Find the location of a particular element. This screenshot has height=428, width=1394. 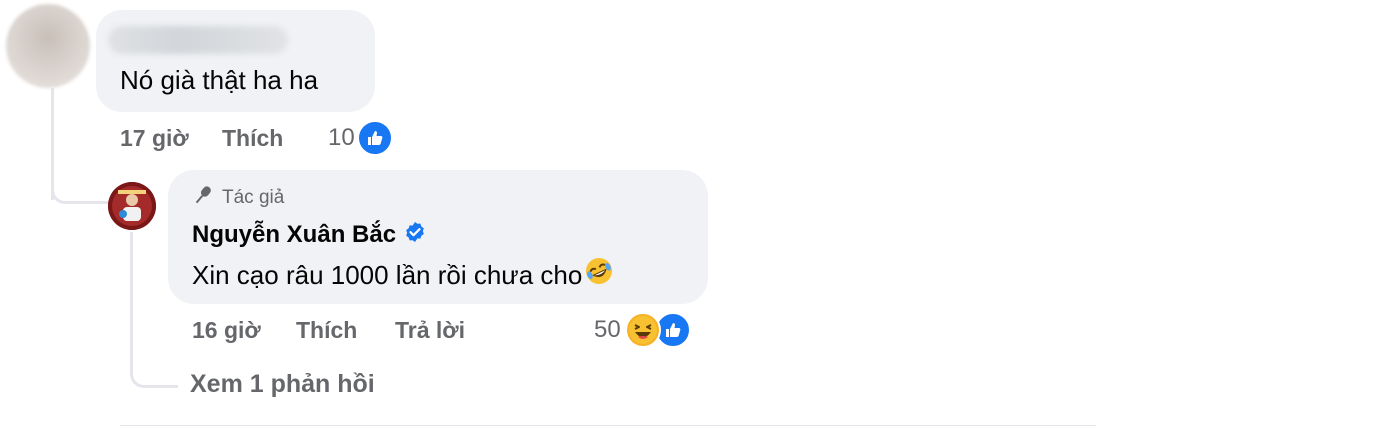

thread-line is located at coordinates (131, 302).